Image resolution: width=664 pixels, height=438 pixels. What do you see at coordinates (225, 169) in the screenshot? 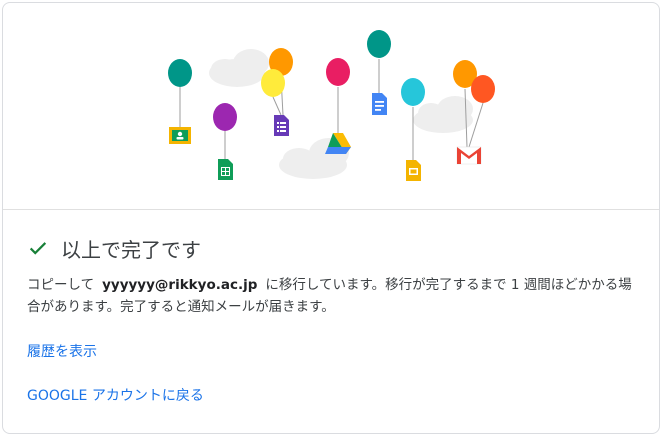
I see `sheets-icon` at bounding box center [225, 169].